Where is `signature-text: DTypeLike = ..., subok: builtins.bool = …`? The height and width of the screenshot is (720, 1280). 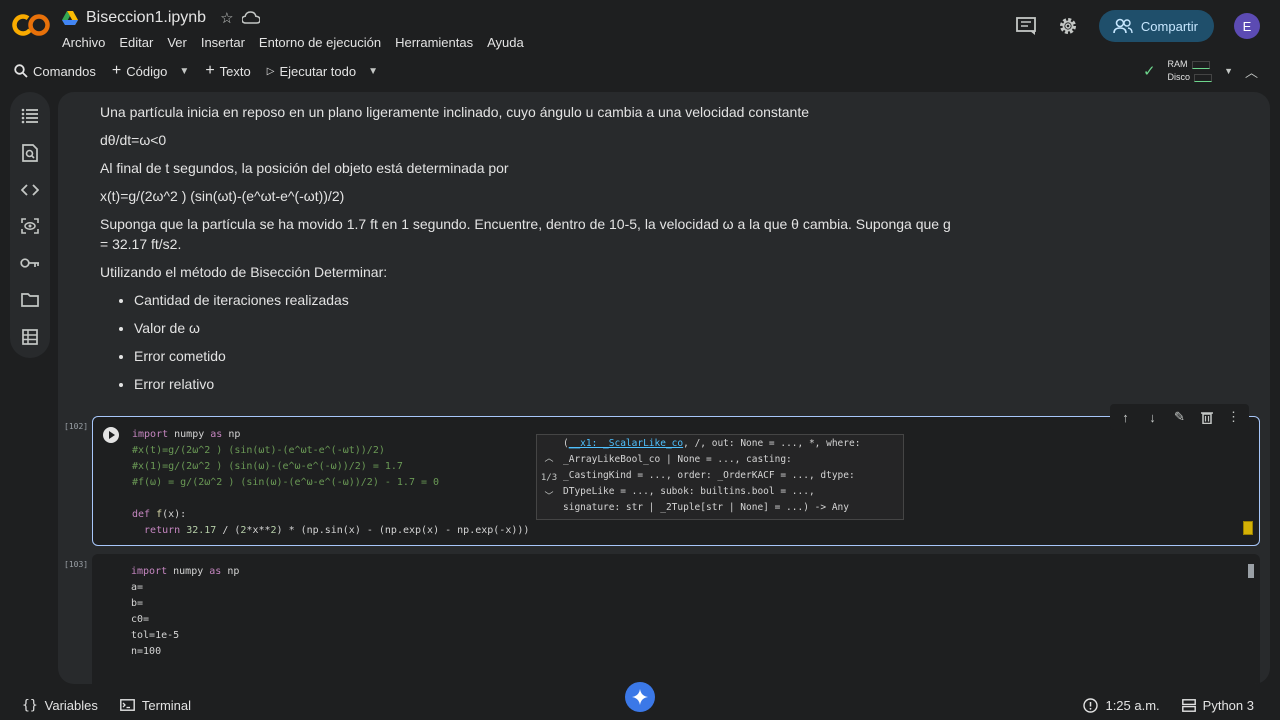 signature-text: DTypeLike = ..., subok: builtins.bool = … is located at coordinates (689, 491).